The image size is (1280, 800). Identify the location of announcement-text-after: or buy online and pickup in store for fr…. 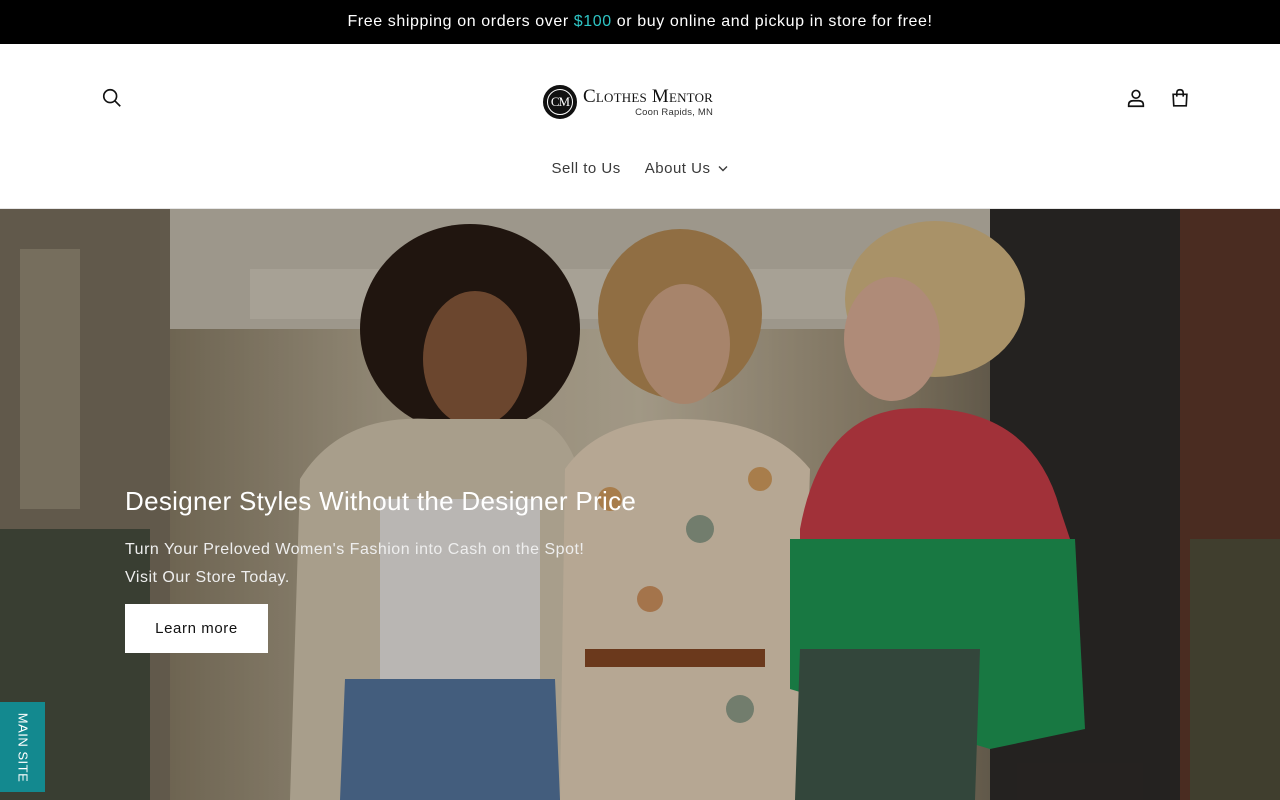
(774, 21).